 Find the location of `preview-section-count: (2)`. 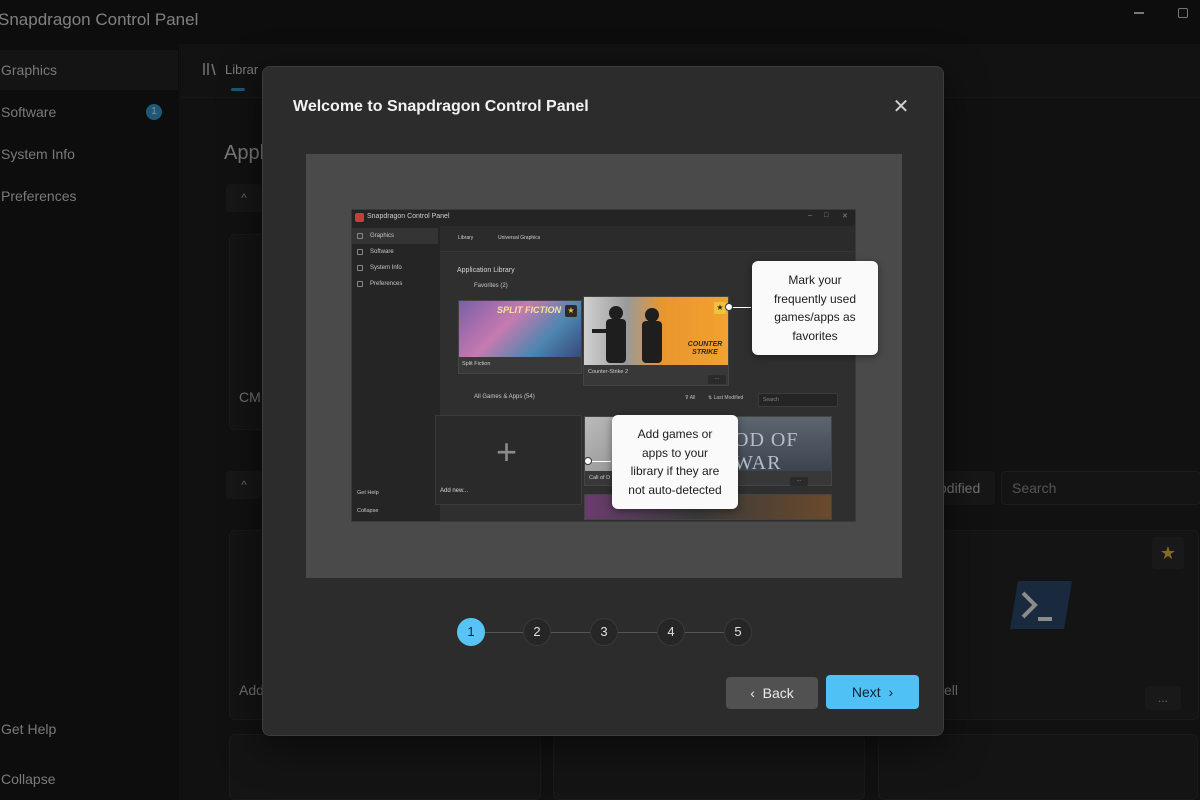

preview-section-count: (2) is located at coordinates (504, 286).